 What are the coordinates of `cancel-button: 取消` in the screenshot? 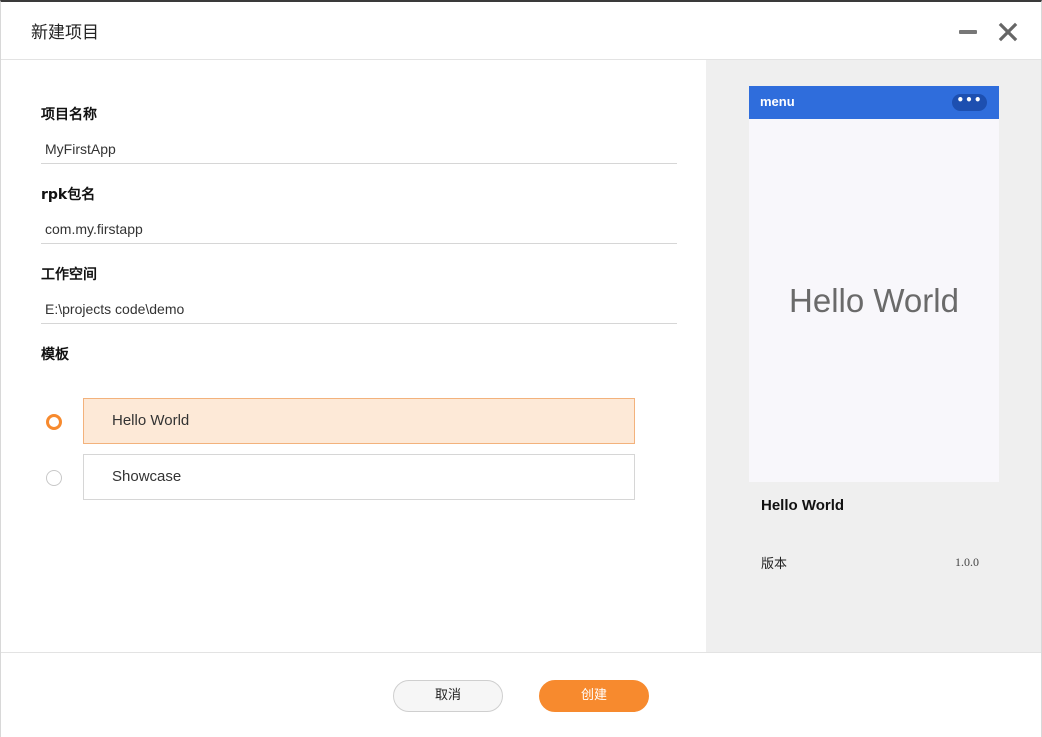 It's located at (448, 696).